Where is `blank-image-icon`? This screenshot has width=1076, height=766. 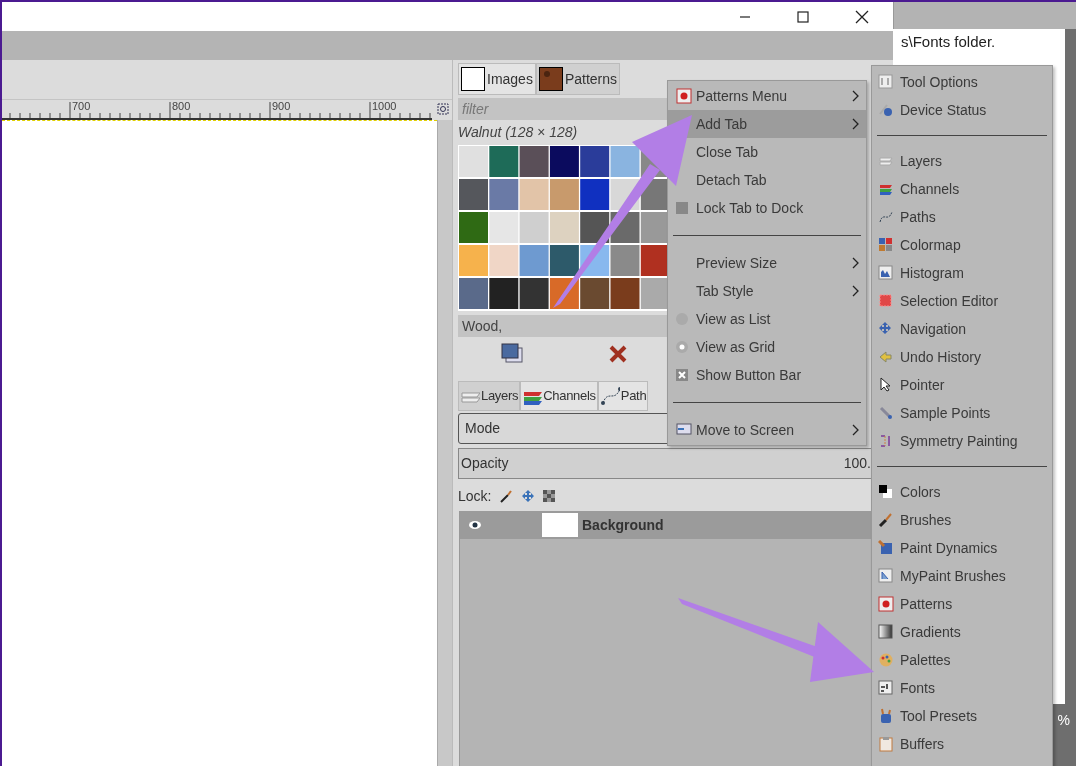 blank-image-icon is located at coordinates (473, 79).